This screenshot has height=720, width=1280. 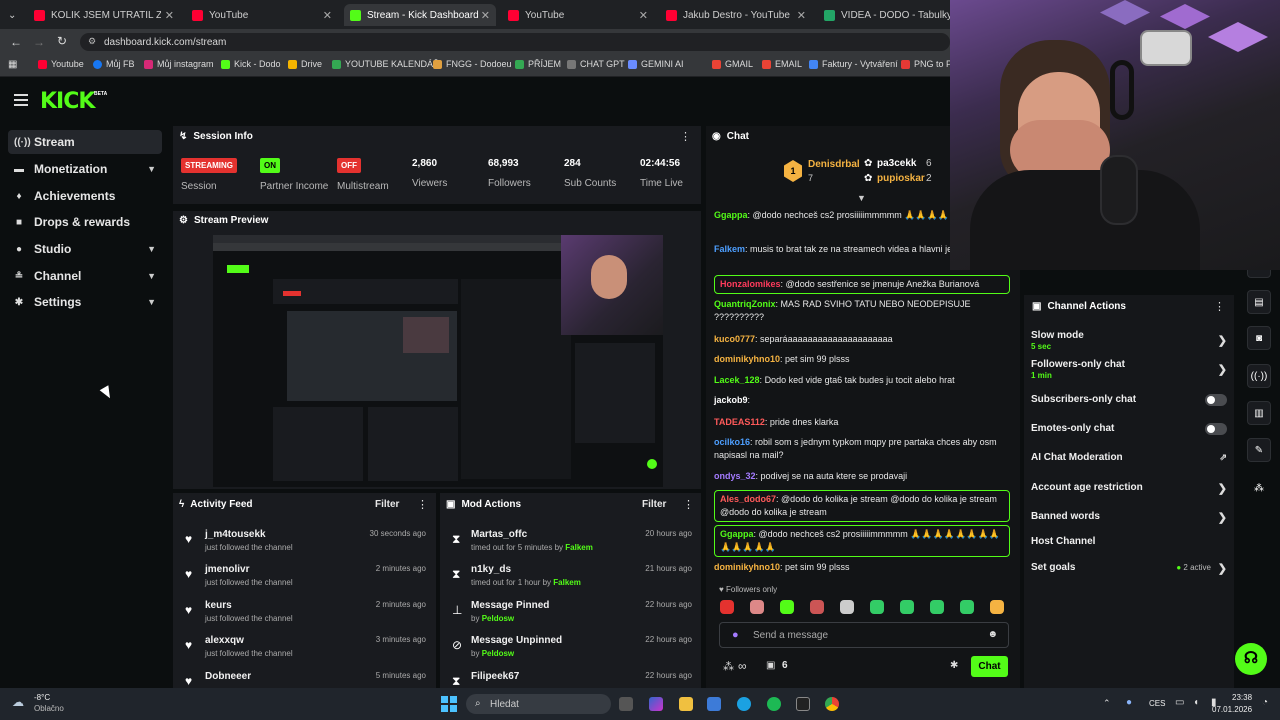 What do you see at coordinates (735, 476) in the screenshot?
I see `chat-username: ondys_32` at bounding box center [735, 476].